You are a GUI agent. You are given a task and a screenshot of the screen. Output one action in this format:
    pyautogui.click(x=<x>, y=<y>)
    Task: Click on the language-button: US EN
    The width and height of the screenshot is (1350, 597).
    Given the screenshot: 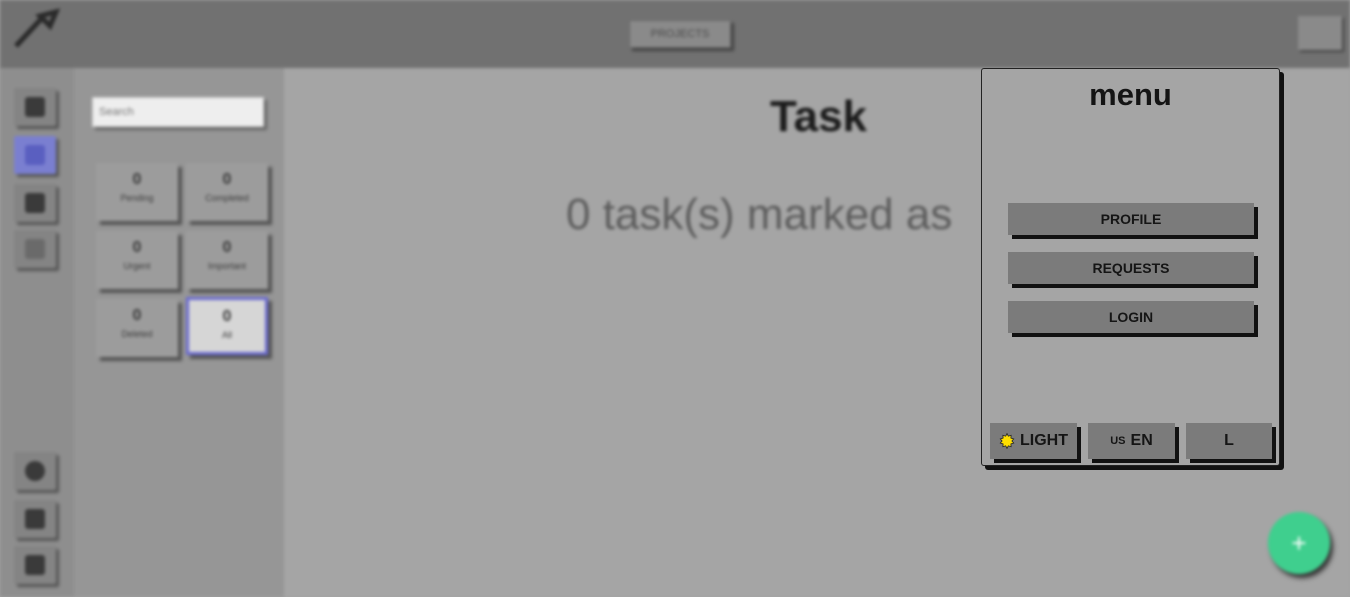 What is the action you would take?
    pyautogui.click(x=1131, y=441)
    